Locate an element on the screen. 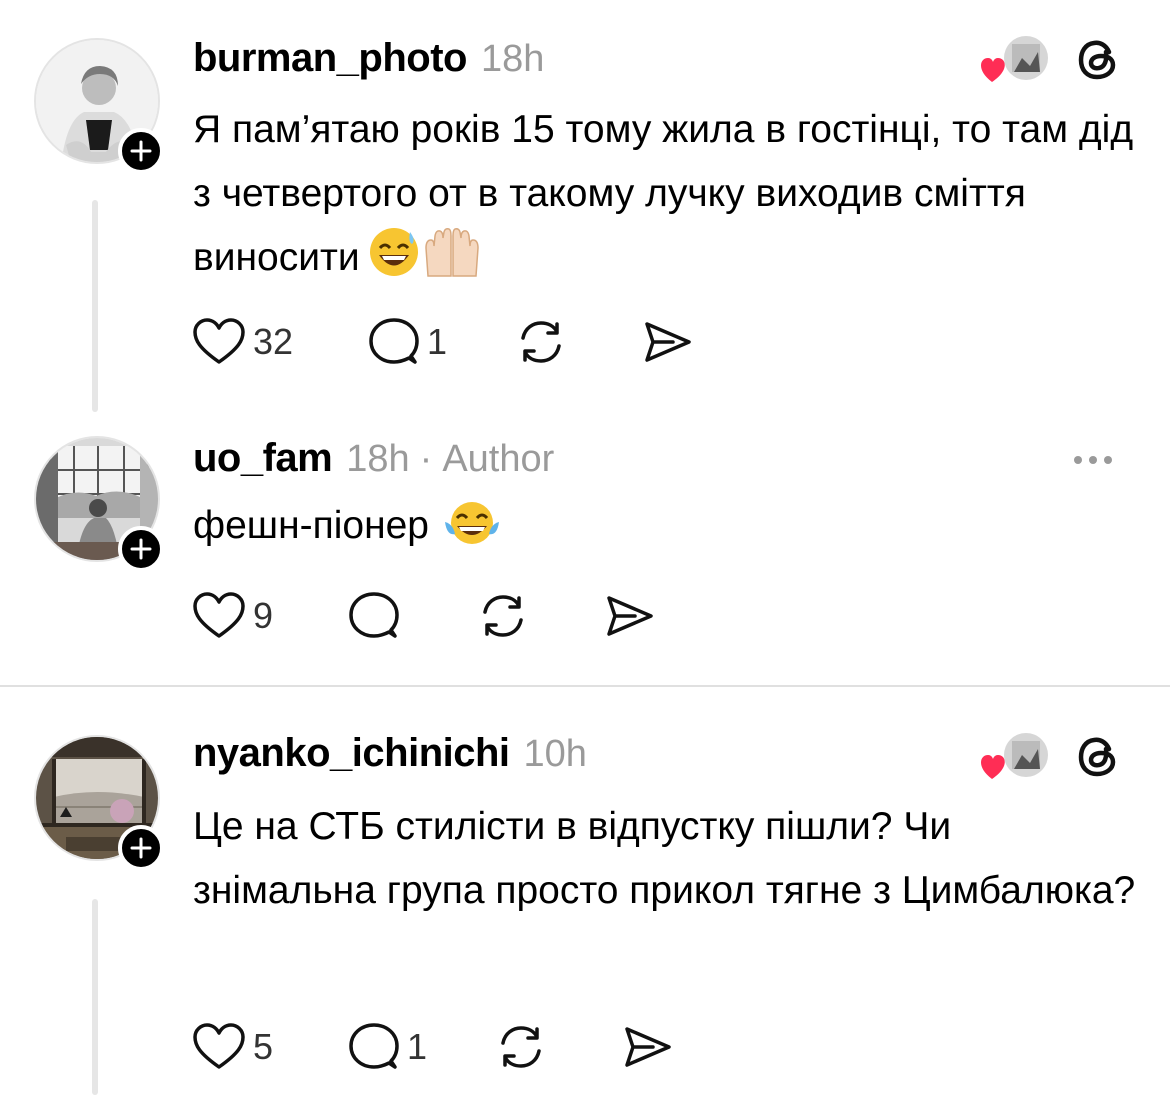 This screenshot has height=1095, width=1170. comment-text: фешн-піонер is located at coordinates (668, 530).